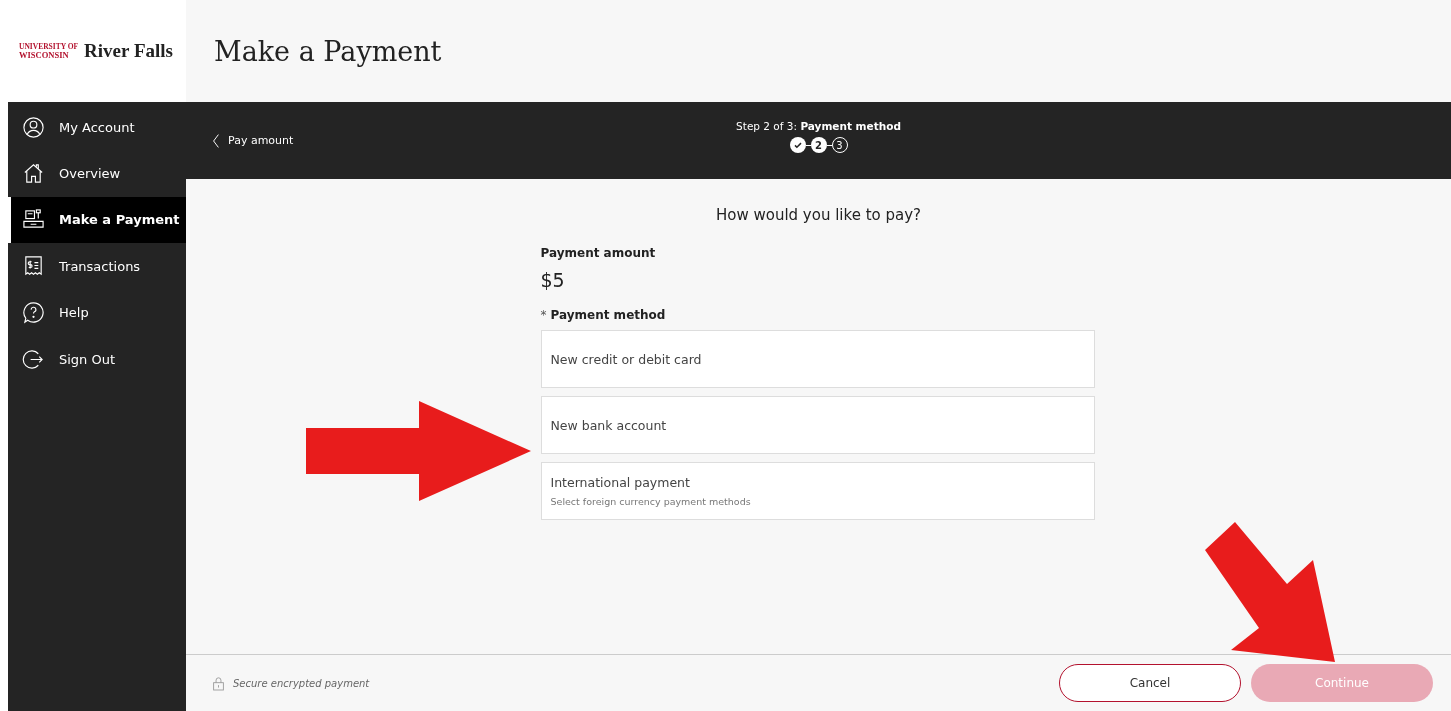 This screenshot has height=711, width=1451. I want to click on payment-option: New credit or debit card, so click(817, 359).